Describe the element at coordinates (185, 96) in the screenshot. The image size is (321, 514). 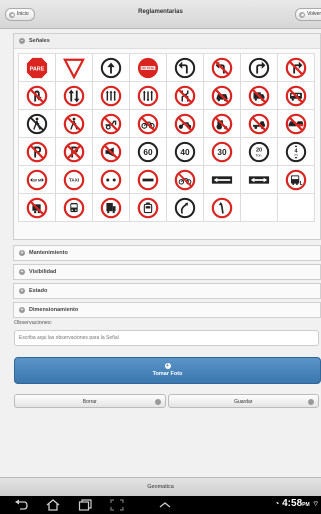
I see `sign-no-lane-change` at that location.